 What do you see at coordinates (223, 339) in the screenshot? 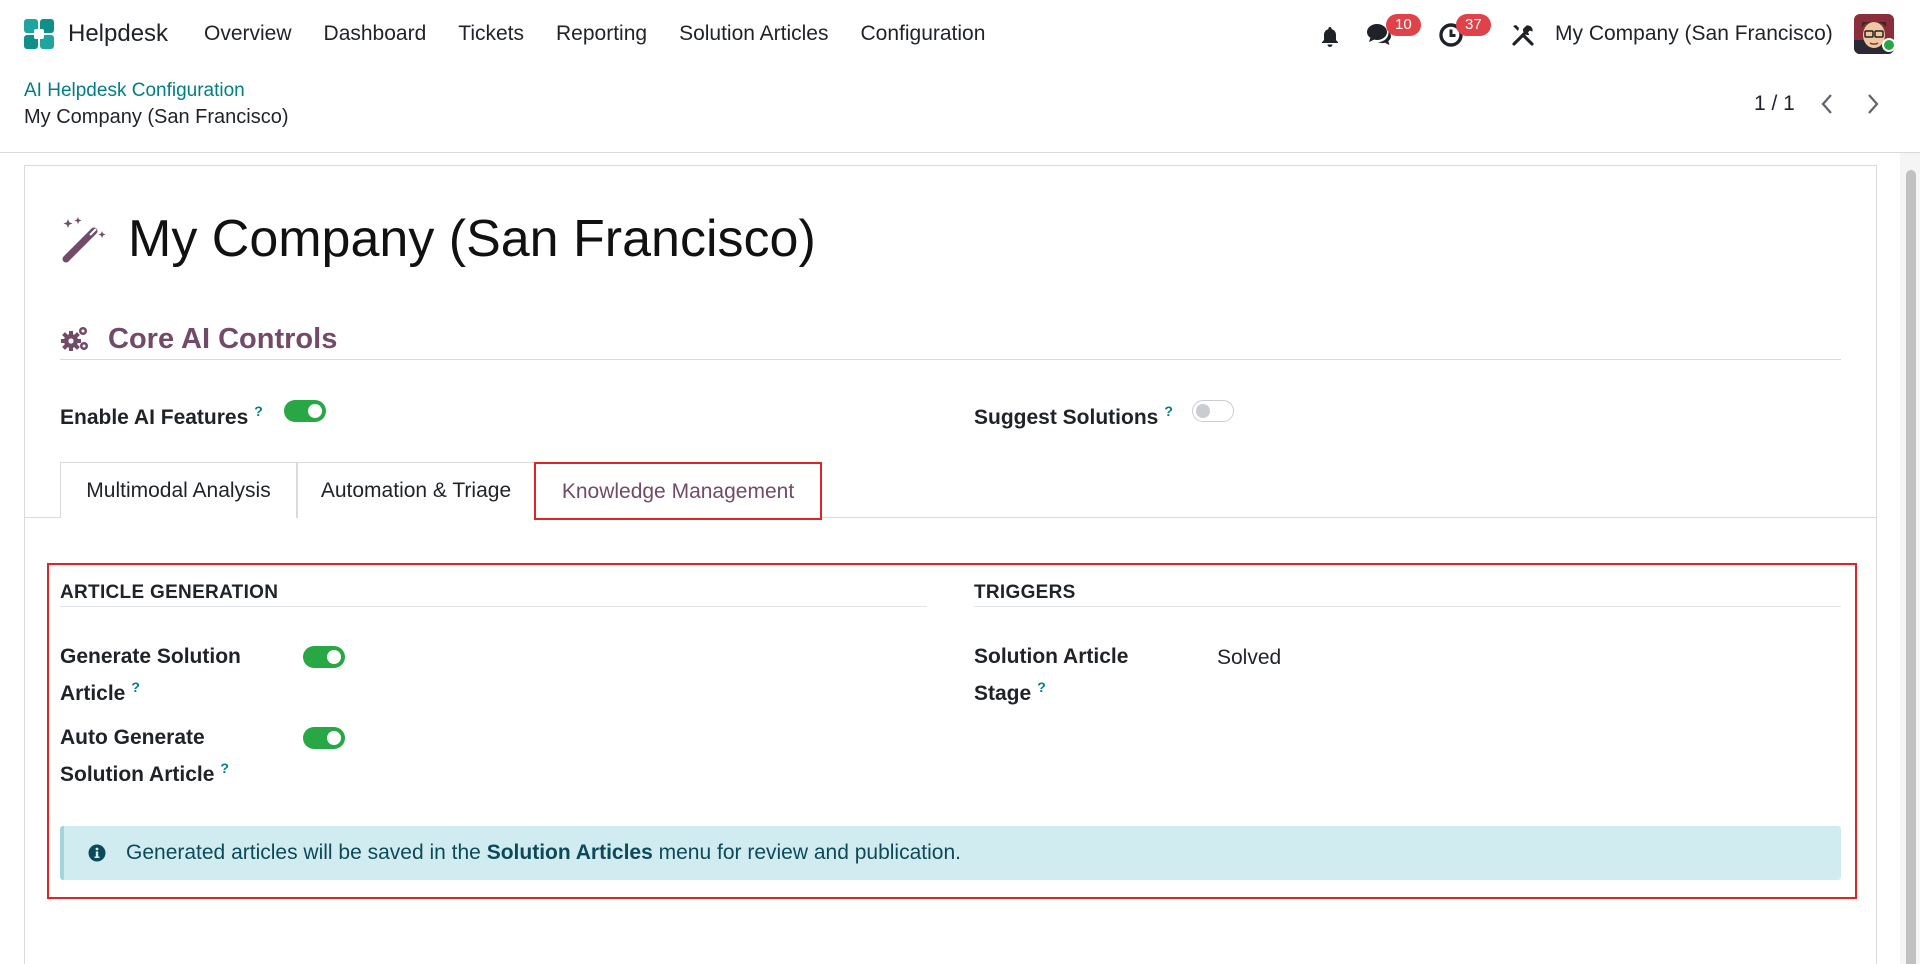
I see `section-title-core-ai-controls: Core AI Controls` at bounding box center [223, 339].